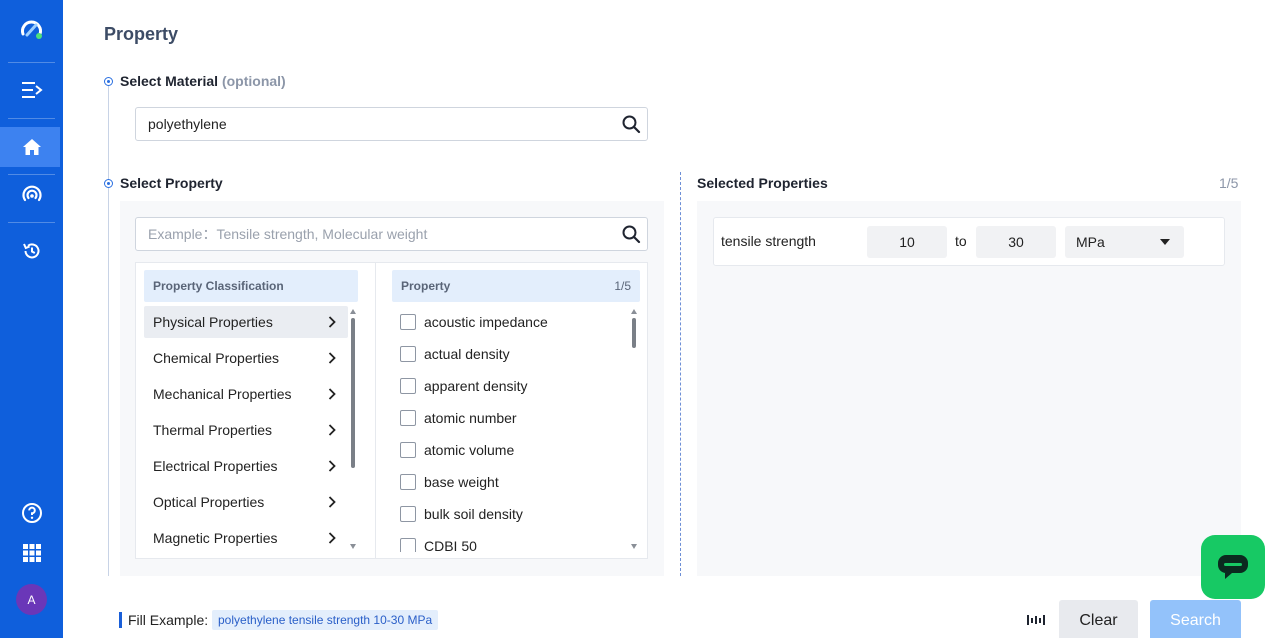 The width and height of the screenshot is (1280, 638). Describe the element at coordinates (353, 393) in the screenshot. I see `classification-scrollbar-thumb` at that location.